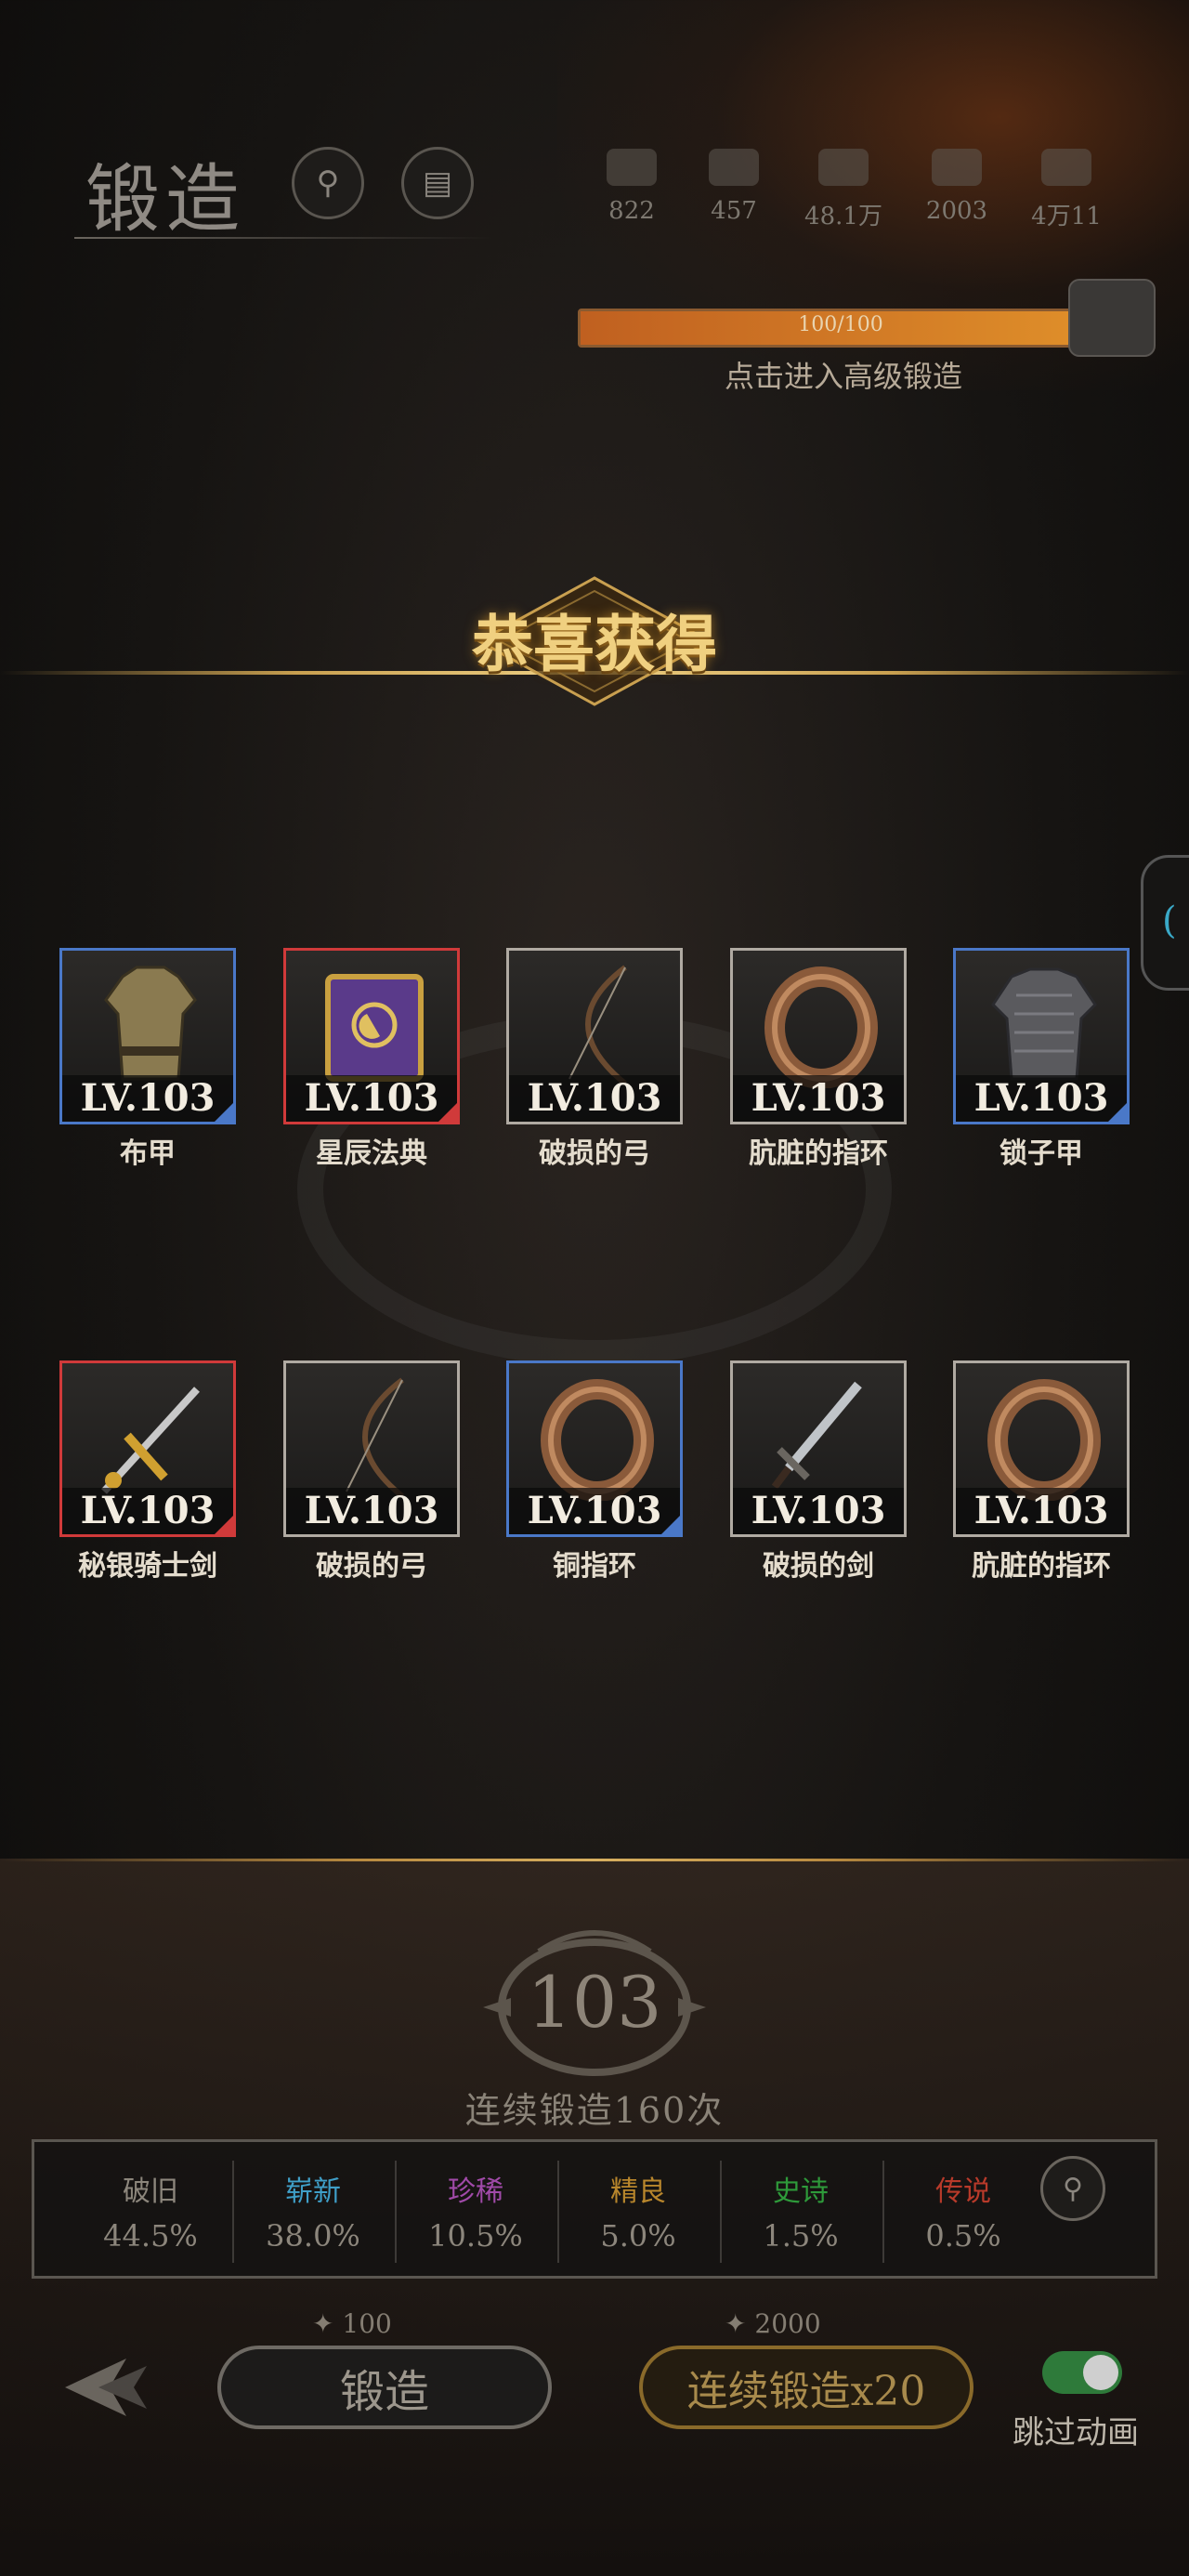 Image resolution: width=1189 pixels, height=2576 pixels. I want to click on probability-entry: 破旧 44.5%, so click(151, 2211).